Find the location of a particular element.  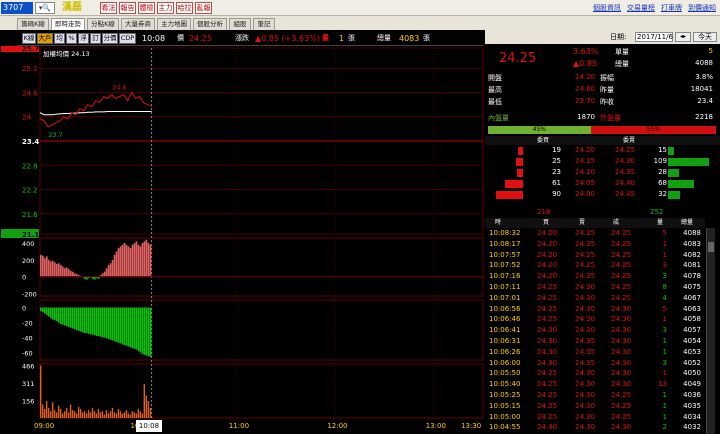

stock-code-input: 3707 is located at coordinates (17, 8).